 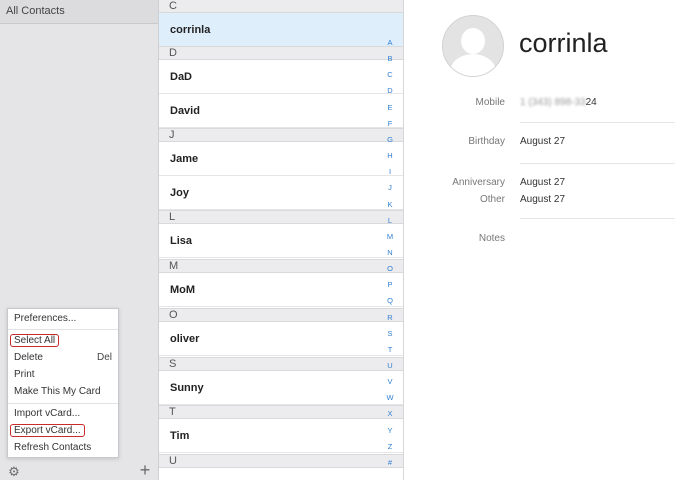 I want to click on alphabet-index-l: L, so click(x=390, y=221).